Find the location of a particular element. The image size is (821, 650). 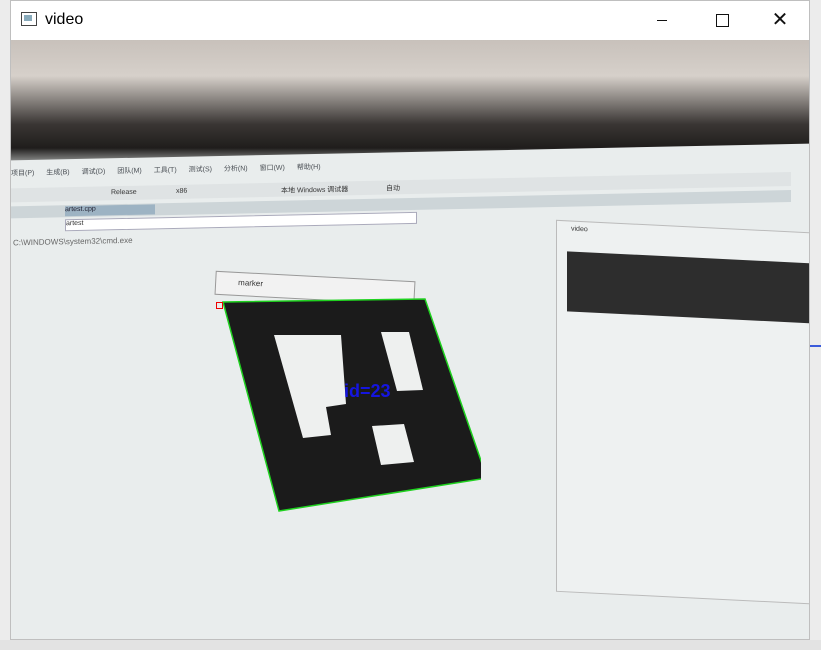

captured-tab: artest.cpp is located at coordinates (110, 210).